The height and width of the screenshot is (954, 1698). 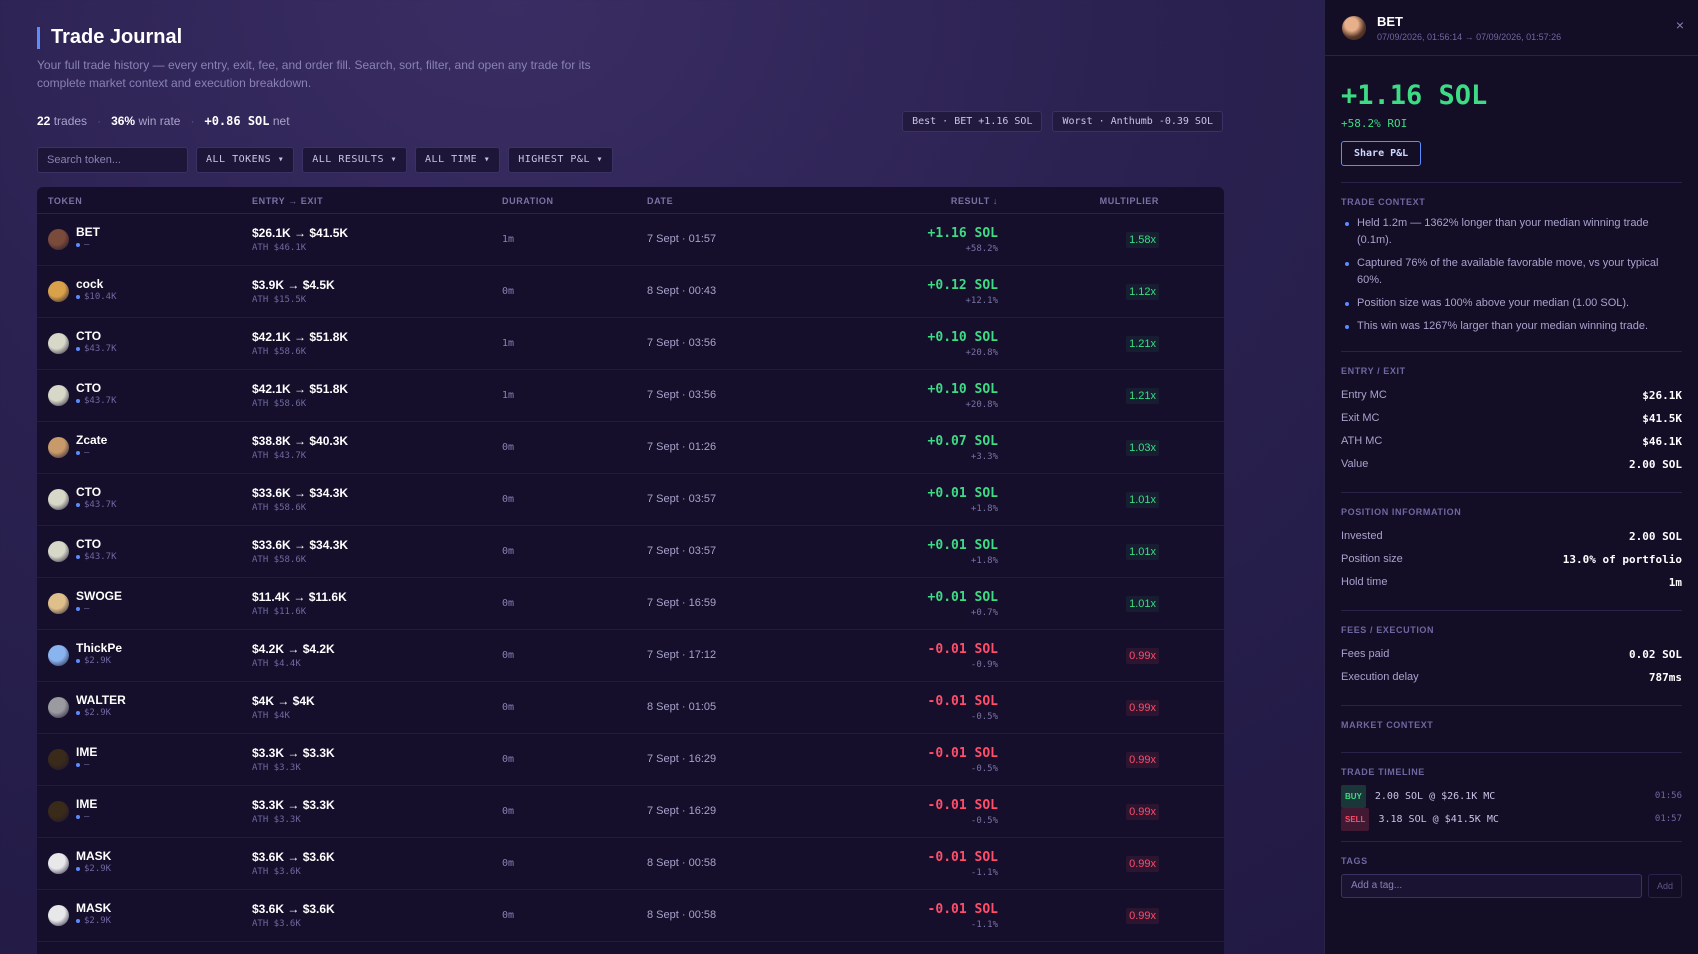 I want to click on date-cell: 7 Sept · 03:56, so click(x=682, y=395).